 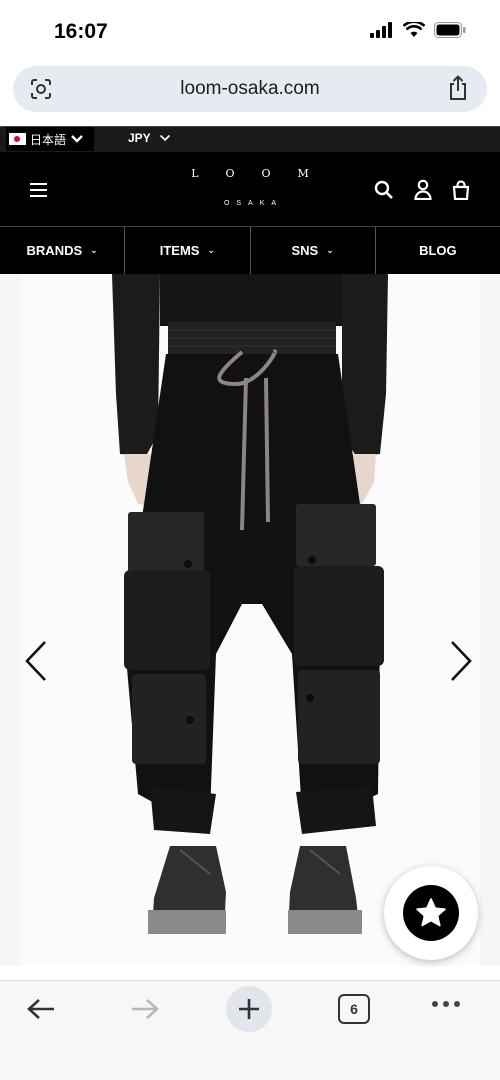 I want to click on status-bar: 16:07, so click(x=250, y=31).